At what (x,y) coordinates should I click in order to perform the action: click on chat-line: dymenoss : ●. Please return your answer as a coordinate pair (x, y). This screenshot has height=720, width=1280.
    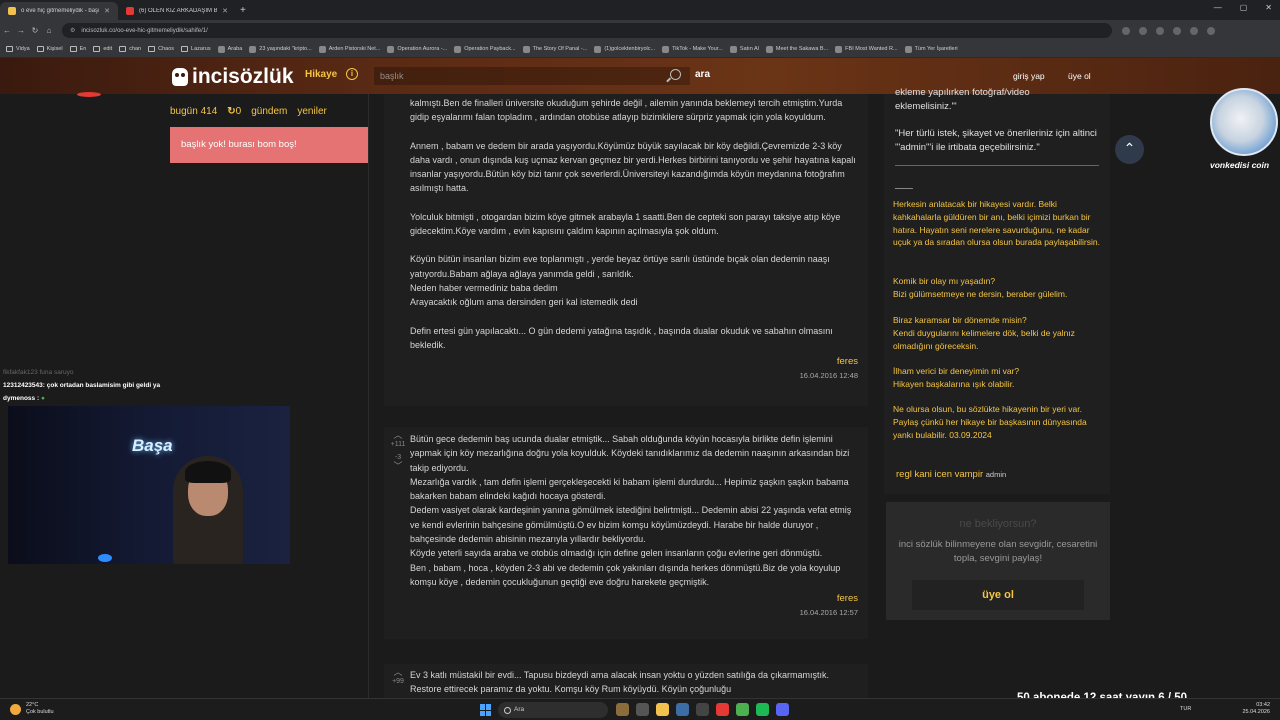
    Looking at the image, I should click on (81, 398).